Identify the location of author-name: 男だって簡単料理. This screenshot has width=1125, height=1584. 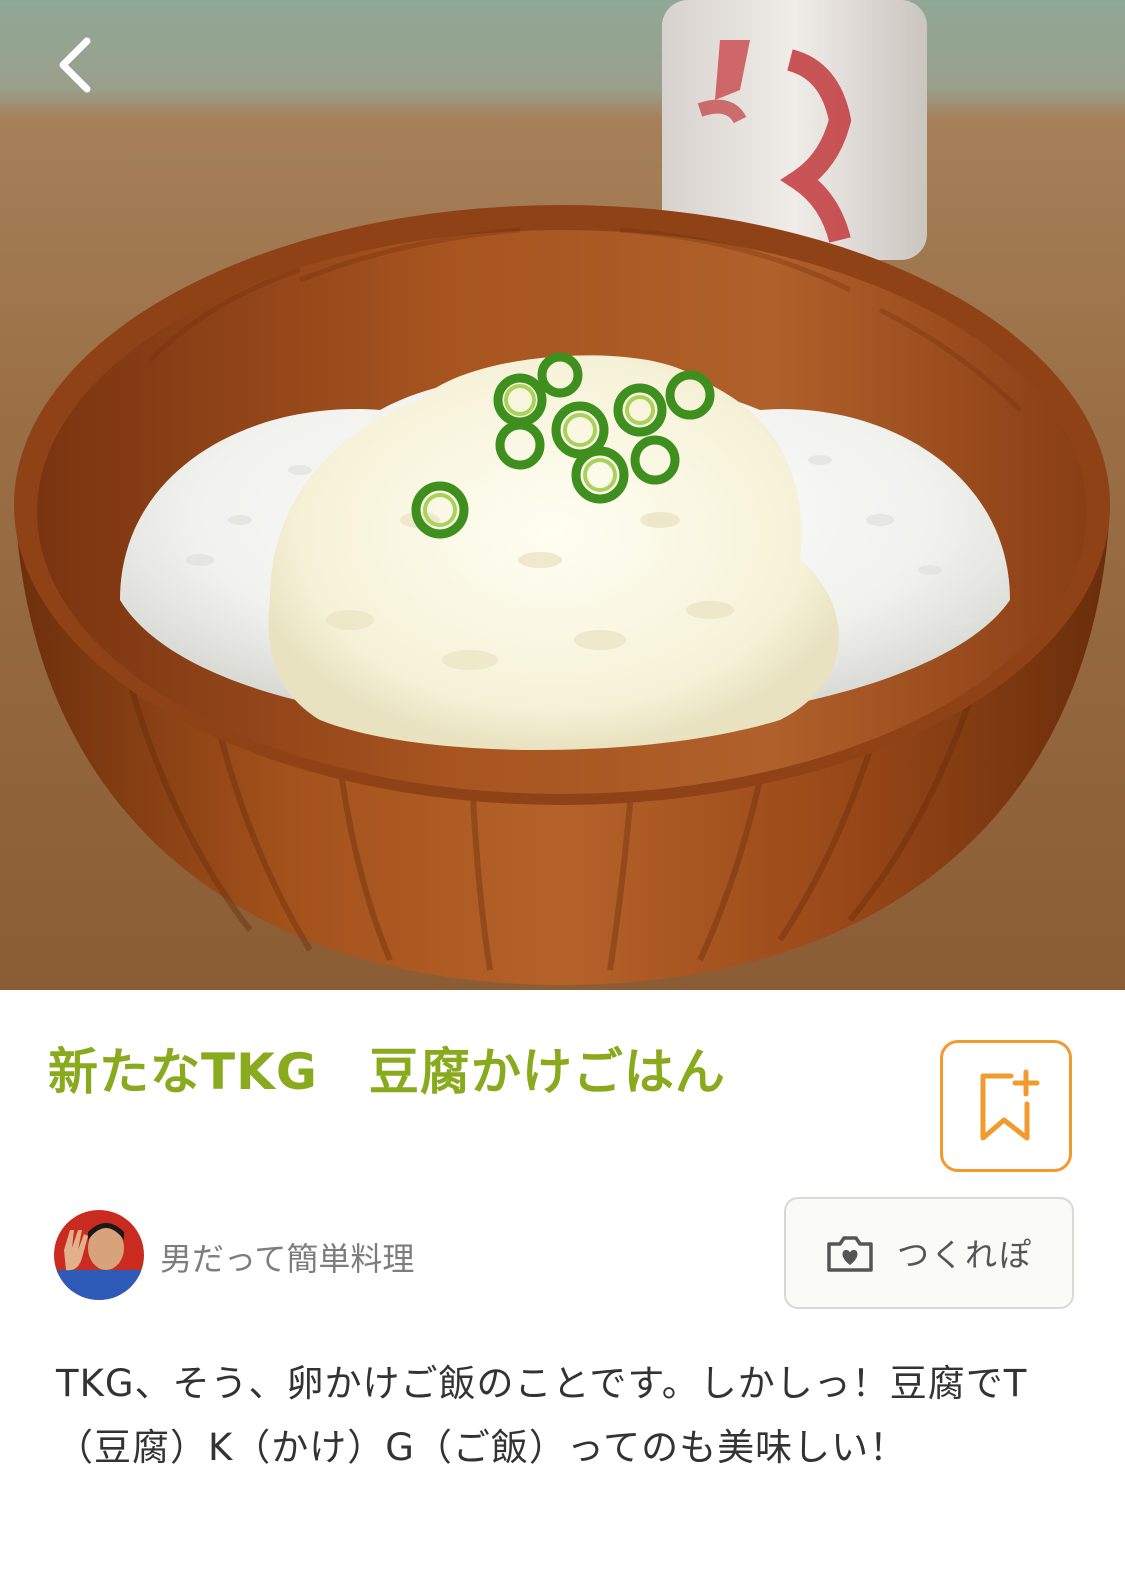
(287, 1257).